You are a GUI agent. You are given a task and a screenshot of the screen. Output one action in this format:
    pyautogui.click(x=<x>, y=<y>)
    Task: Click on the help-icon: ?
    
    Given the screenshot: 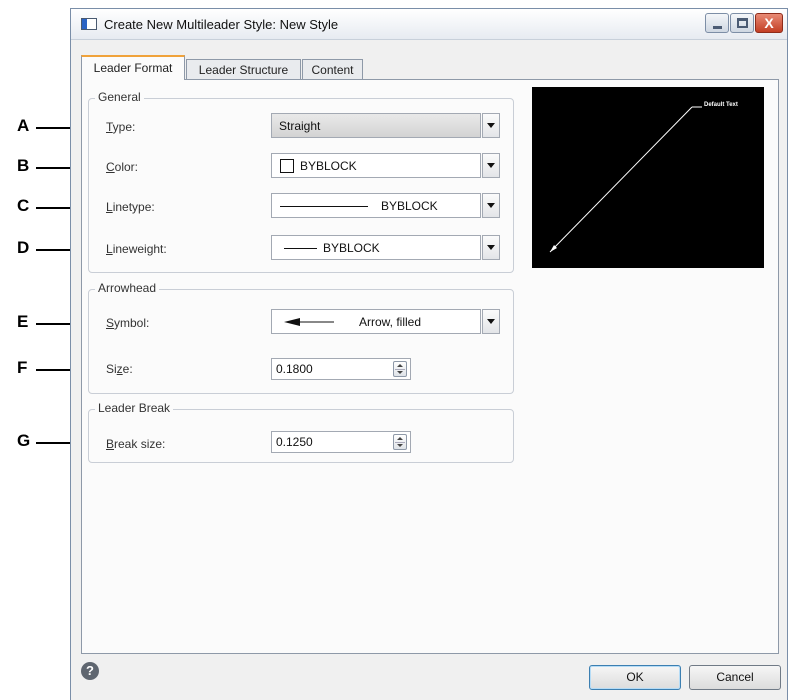 What is the action you would take?
    pyautogui.click(x=90, y=671)
    